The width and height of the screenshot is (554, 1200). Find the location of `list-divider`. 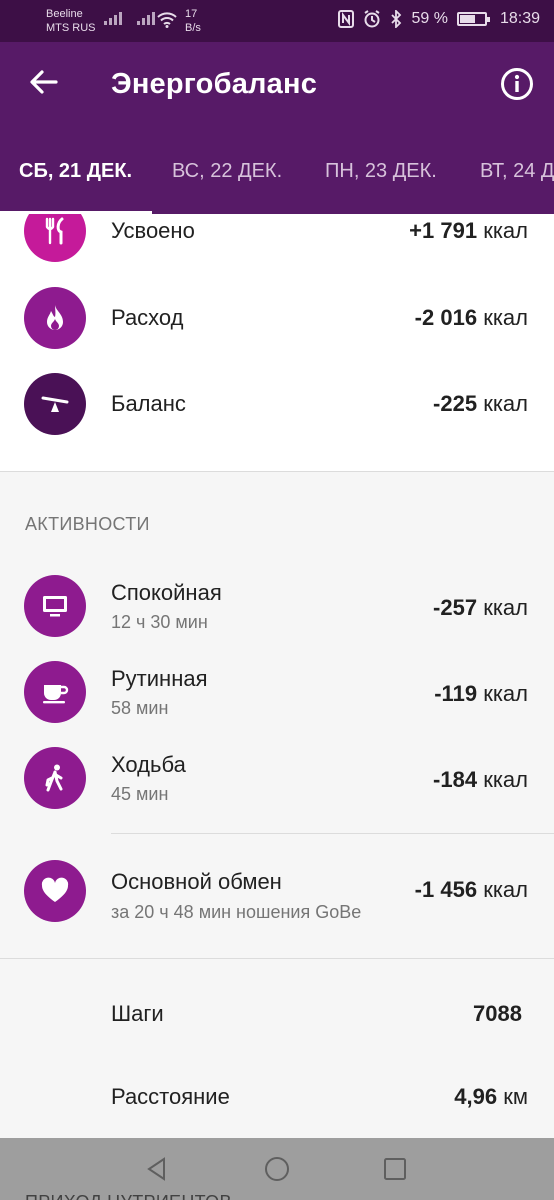

list-divider is located at coordinates (332, 833).